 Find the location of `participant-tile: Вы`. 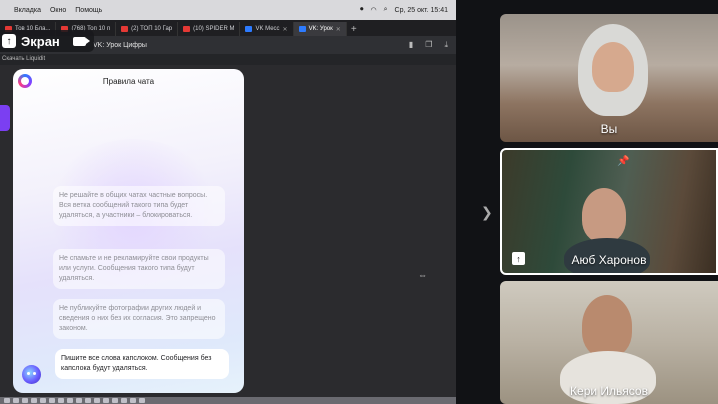

participant-tile: Вы is located at coordinates (609, 78).